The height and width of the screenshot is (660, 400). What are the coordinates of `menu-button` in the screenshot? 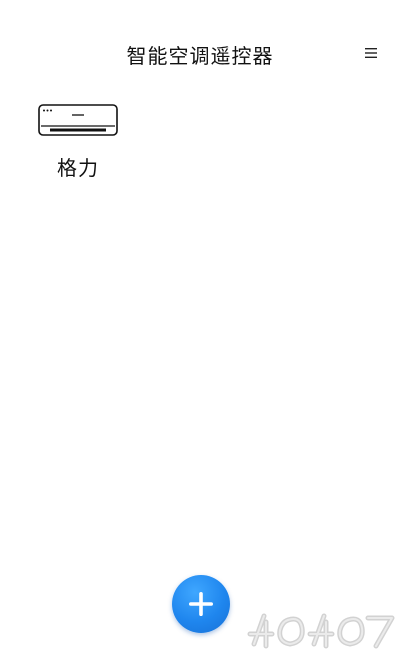 It's located at (371, 53).